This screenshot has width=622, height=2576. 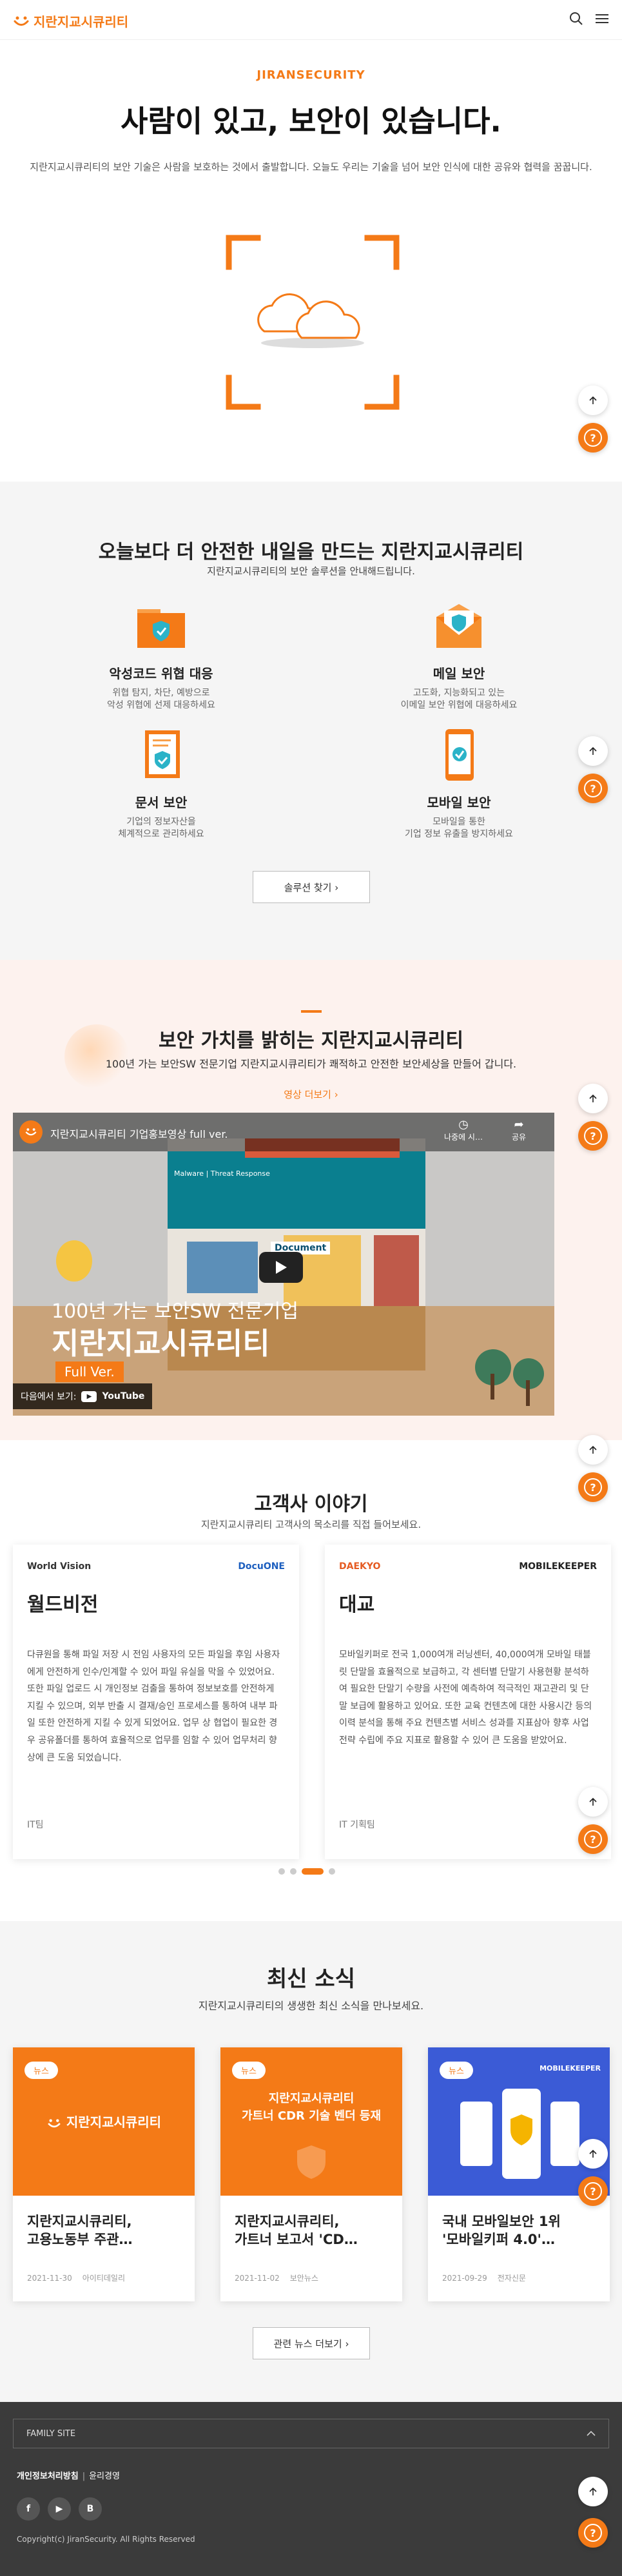 What do you see at coordinates (139, 1133) in the screenshot?
I see `video-title: 지란지교시큐리티 기업홍보영상 full ver.` at bounding box center [139, 1133].